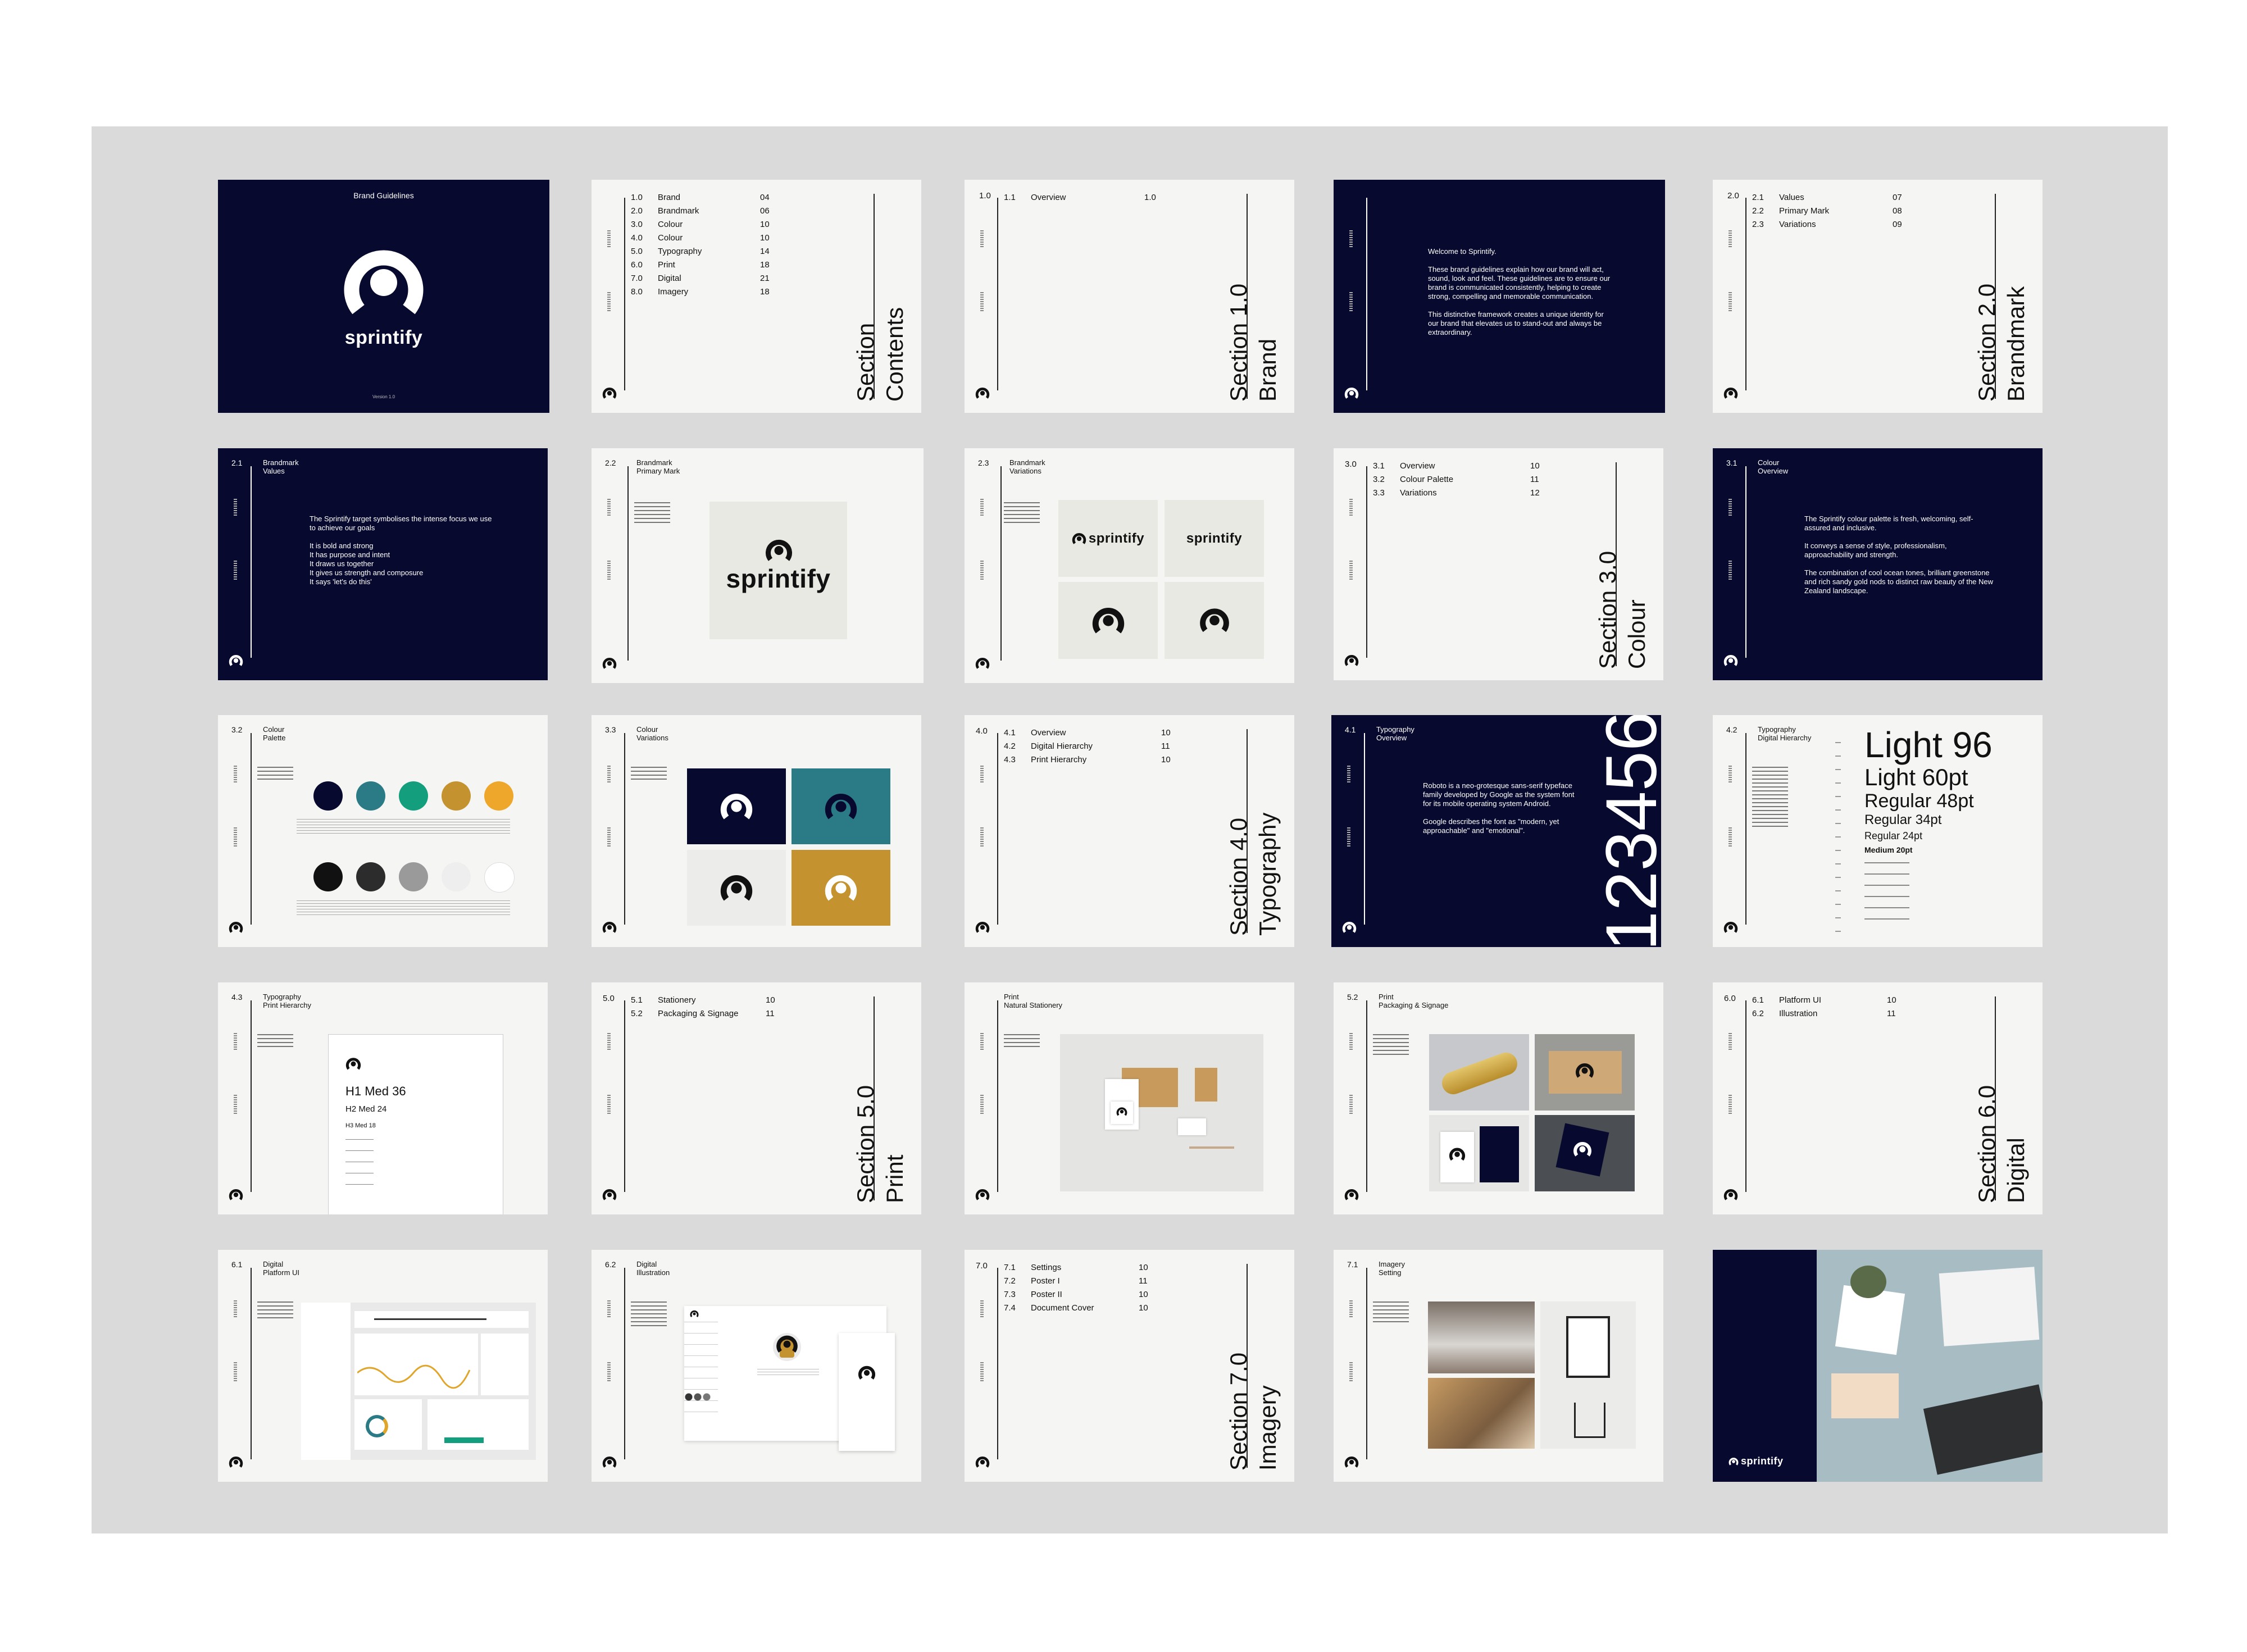  What do you see at coordinates (756, 831) in the screenshot?
I see `slide-colour-variations: 3.3 Colour Variations` at bounding box center [756, 831].